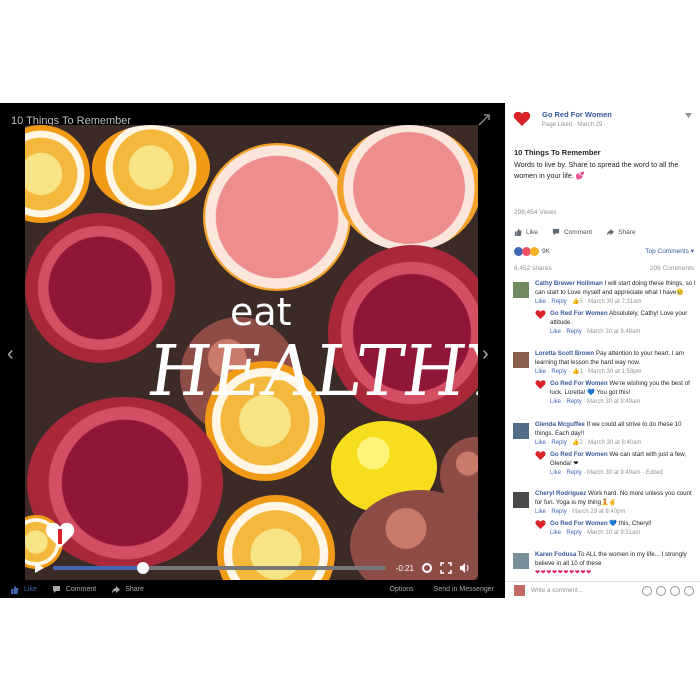 The image size is (700, 700). What do you see at coordinates (533, 268) in the screenshot?
I see `shares-count: 6,452 shares` at bounding box center [533, 268].